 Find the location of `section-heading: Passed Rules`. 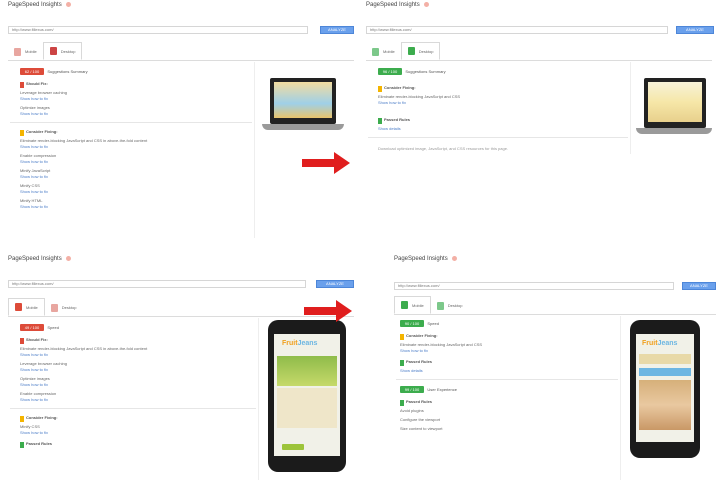

section-heading: Passed Rules is located at coordinates (397, 119).